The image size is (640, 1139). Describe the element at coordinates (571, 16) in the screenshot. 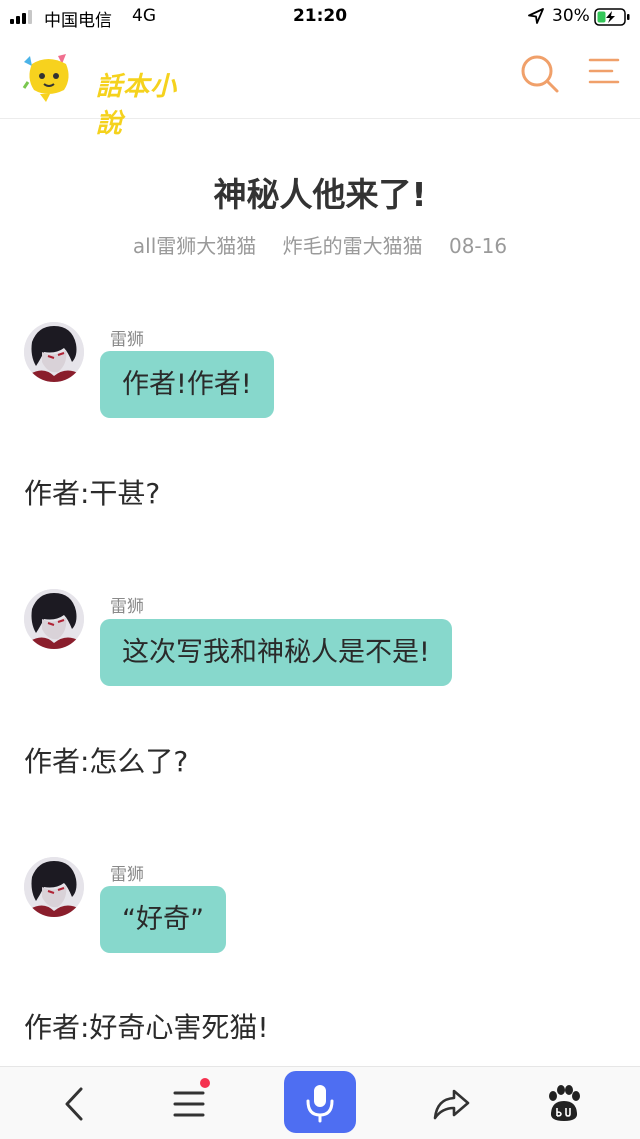

I see `battery-percent: 30%` at that location.